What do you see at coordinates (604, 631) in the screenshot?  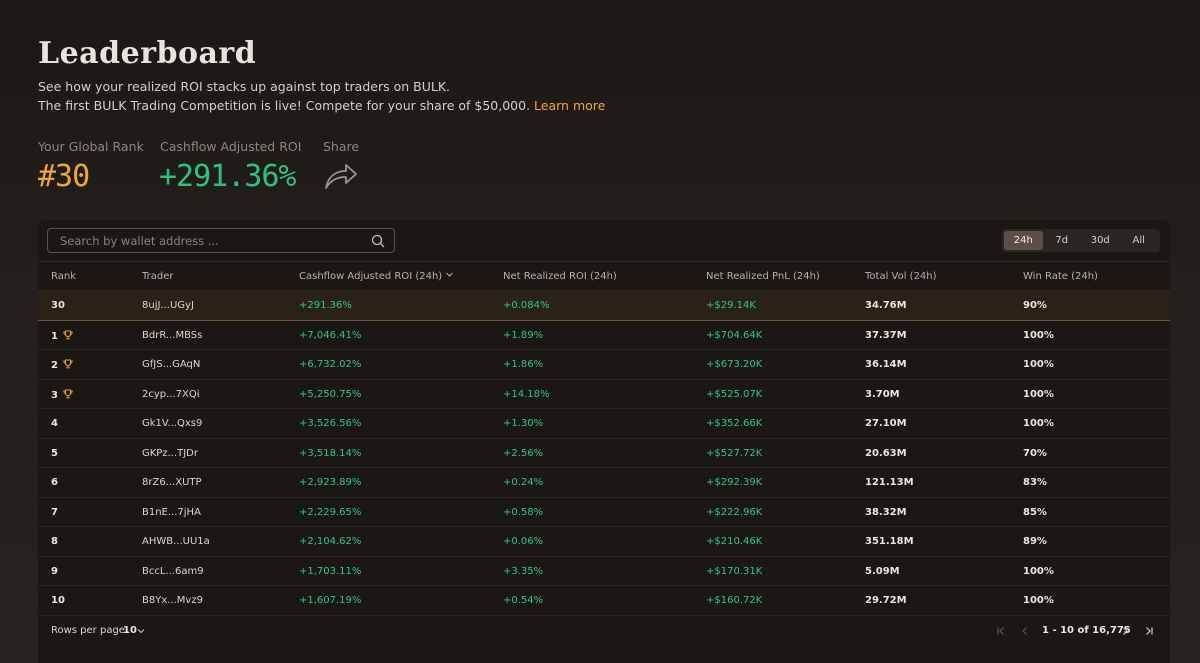 I see `table-footer: Rows per page 10 1 - 10 of 16,775` at bounding box center [604, 631].